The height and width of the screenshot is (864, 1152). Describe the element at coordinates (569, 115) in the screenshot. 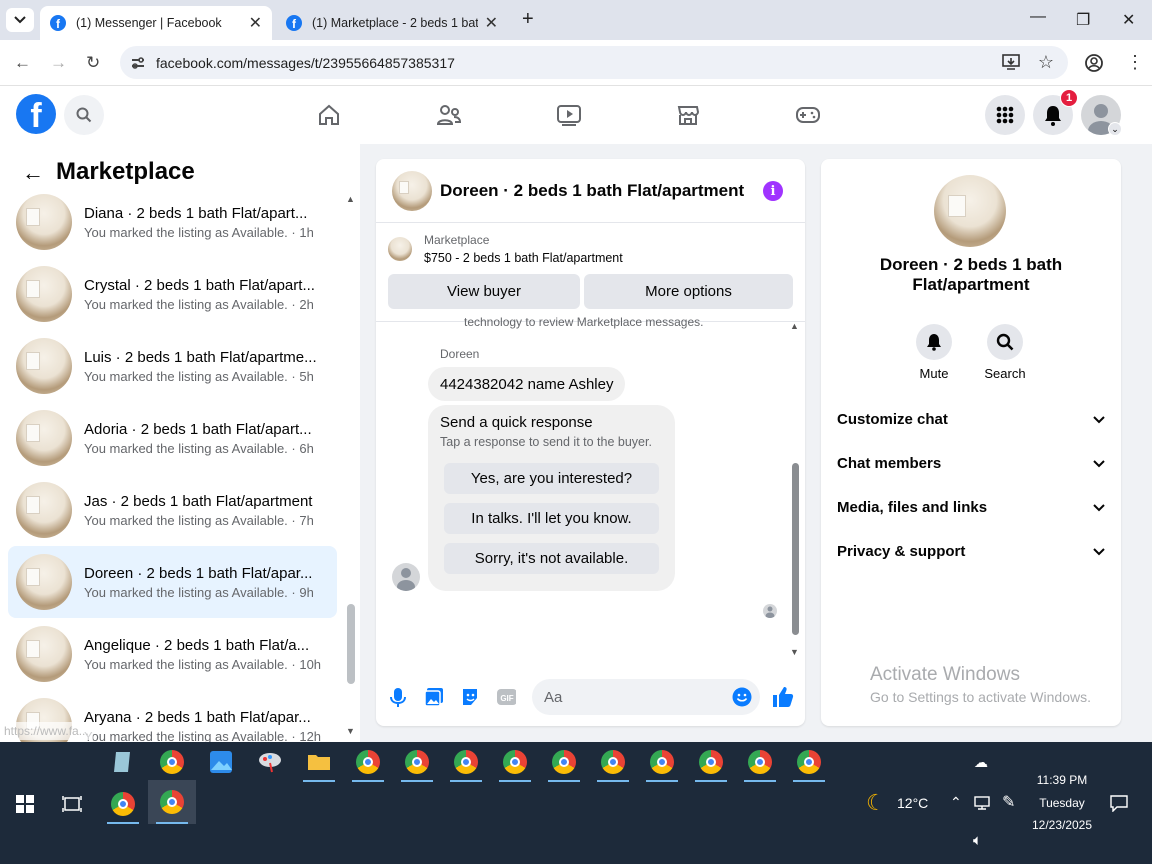

I see `video-nav-icon` at that location.